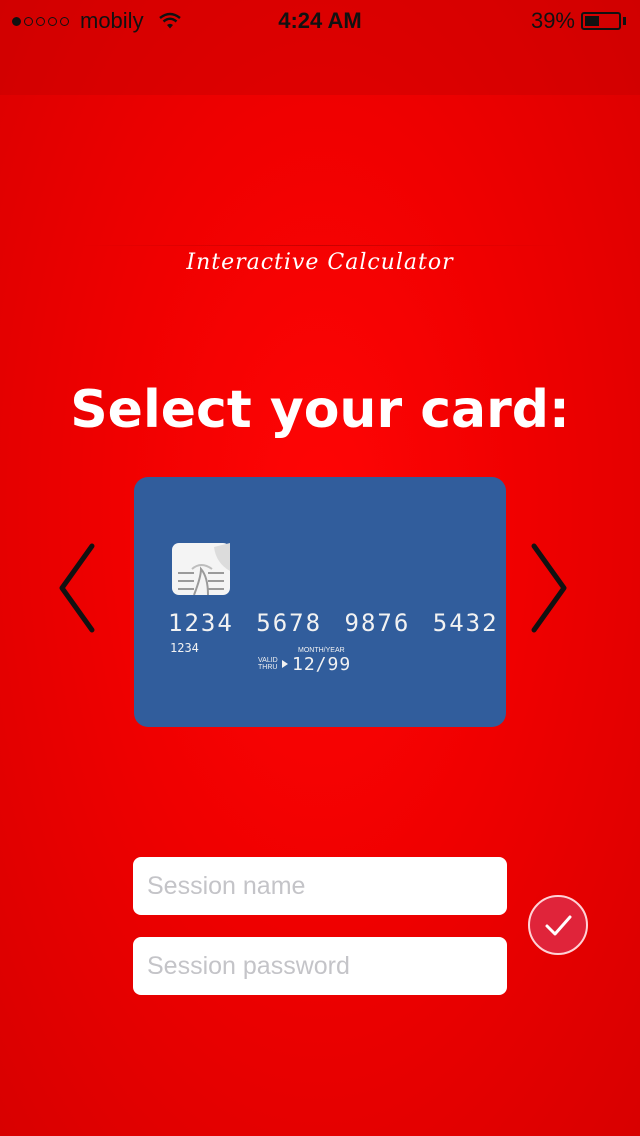  I want to click on card-number: 1234 5678 9876 5432, so click(333, 623).